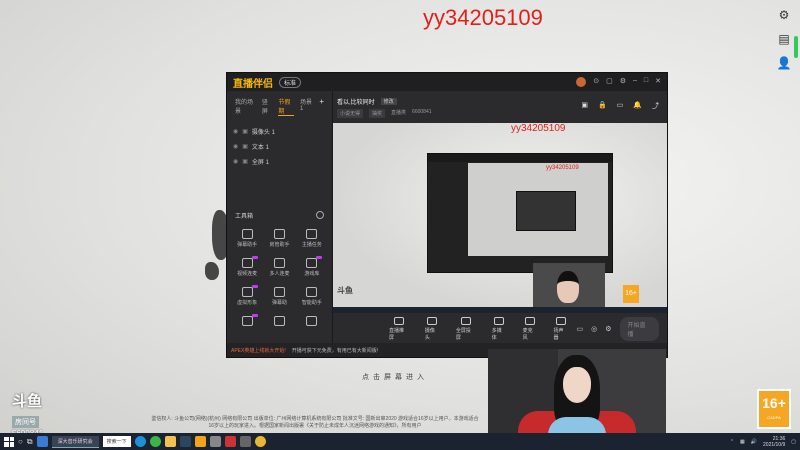  I want to click on tool-item: 游戏库, so click(312, 266).